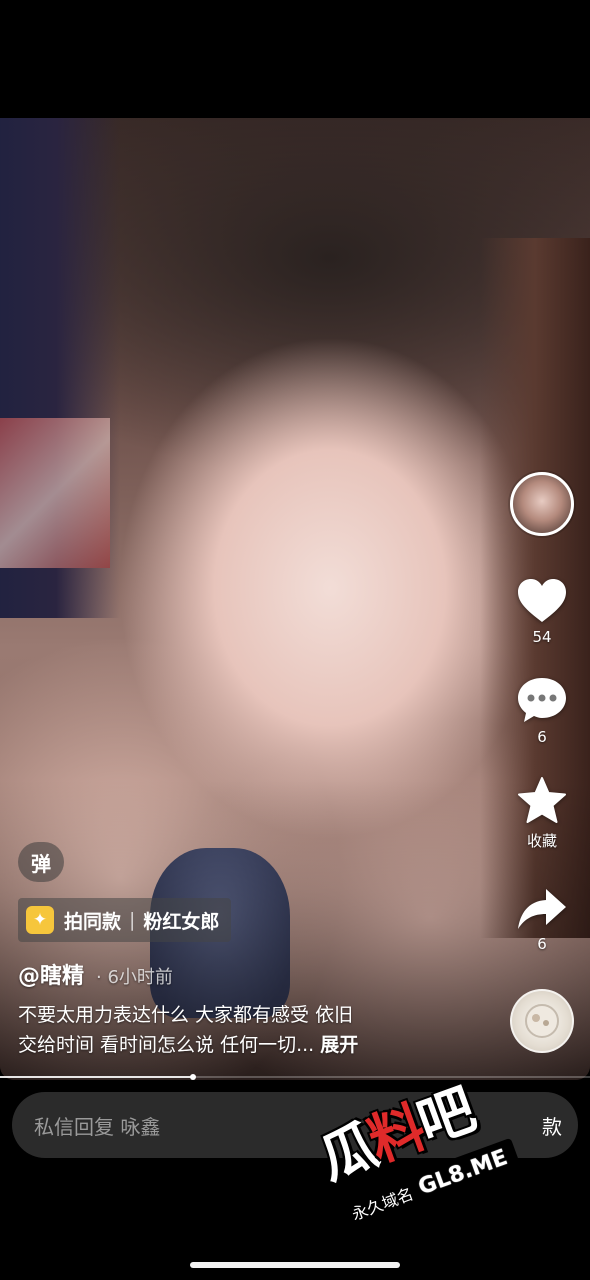  What do you see at coordinates (542, 637) in the screenshot?
I see `like-count: 54` at bounding box center [542, 637].